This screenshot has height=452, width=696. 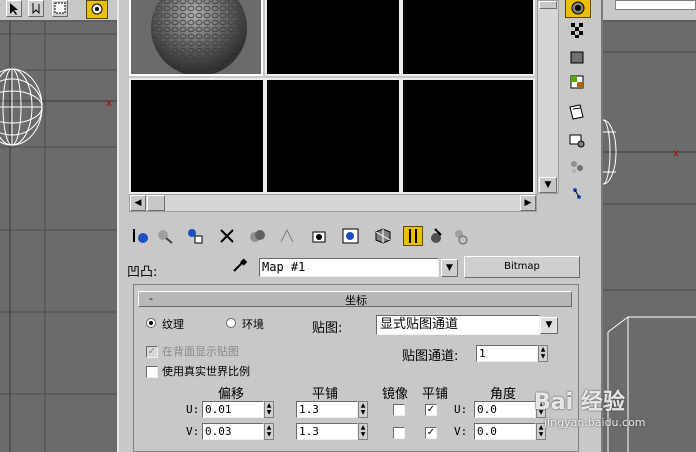 What do you see at coordinates (431, 433) in the screenshot?
I see `v-tile-checkbox: ✓` at bounding box center [431, 433].